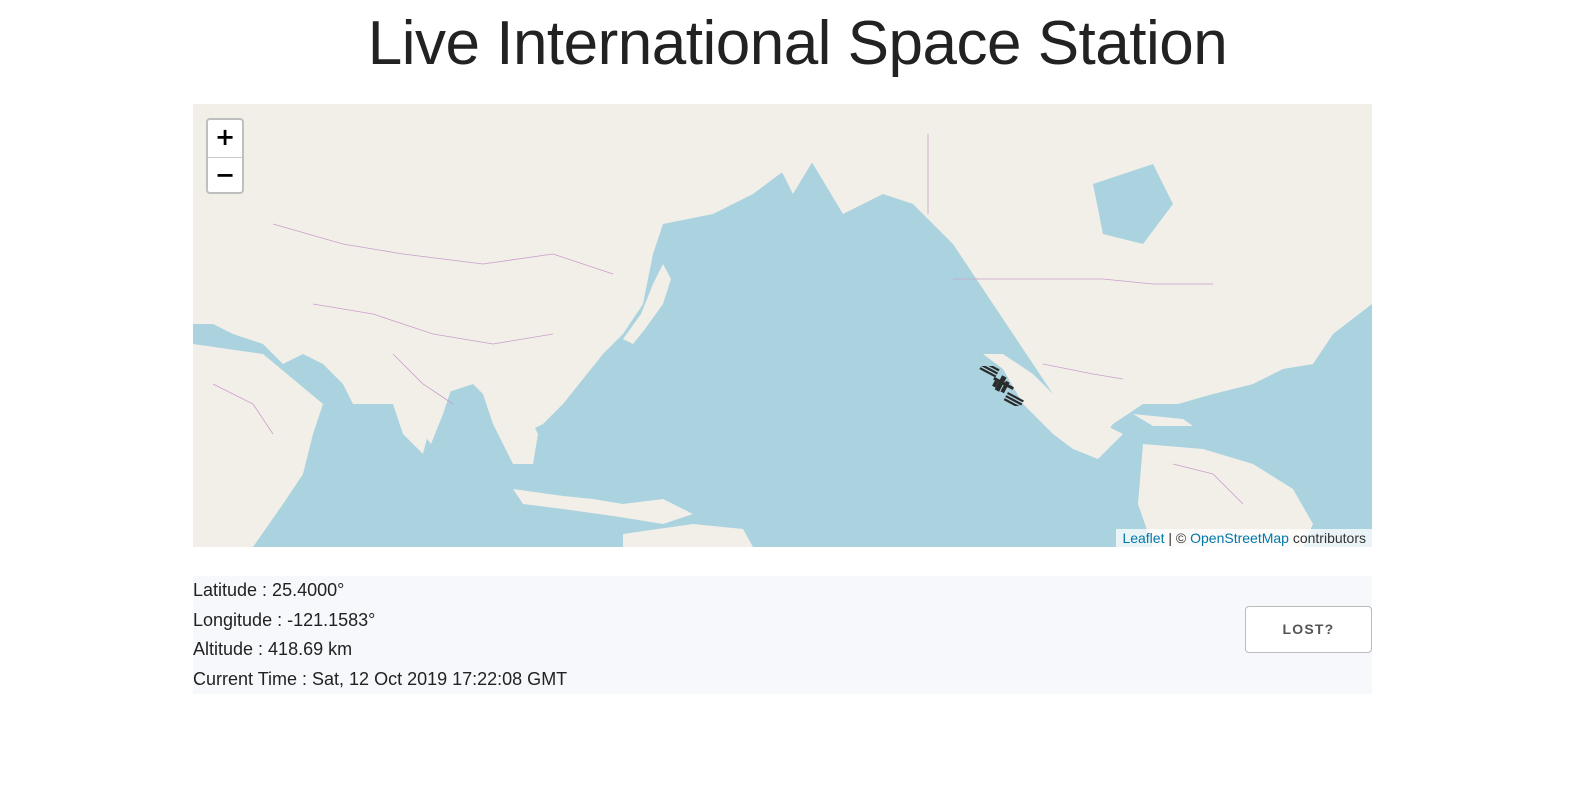 The width and height of the screenshot is (1595, 788). What do you see at coordinates (1001, 386) in the screenshot?
I see `iss-icon` at bounding box center [1001, 386].